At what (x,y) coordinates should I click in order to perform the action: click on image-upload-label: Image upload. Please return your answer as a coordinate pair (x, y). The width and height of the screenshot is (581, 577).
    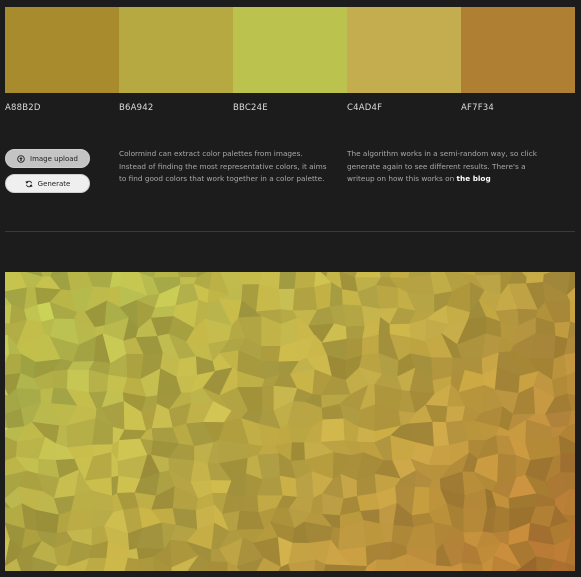
    Looking at the image, I should click on (54, 158).